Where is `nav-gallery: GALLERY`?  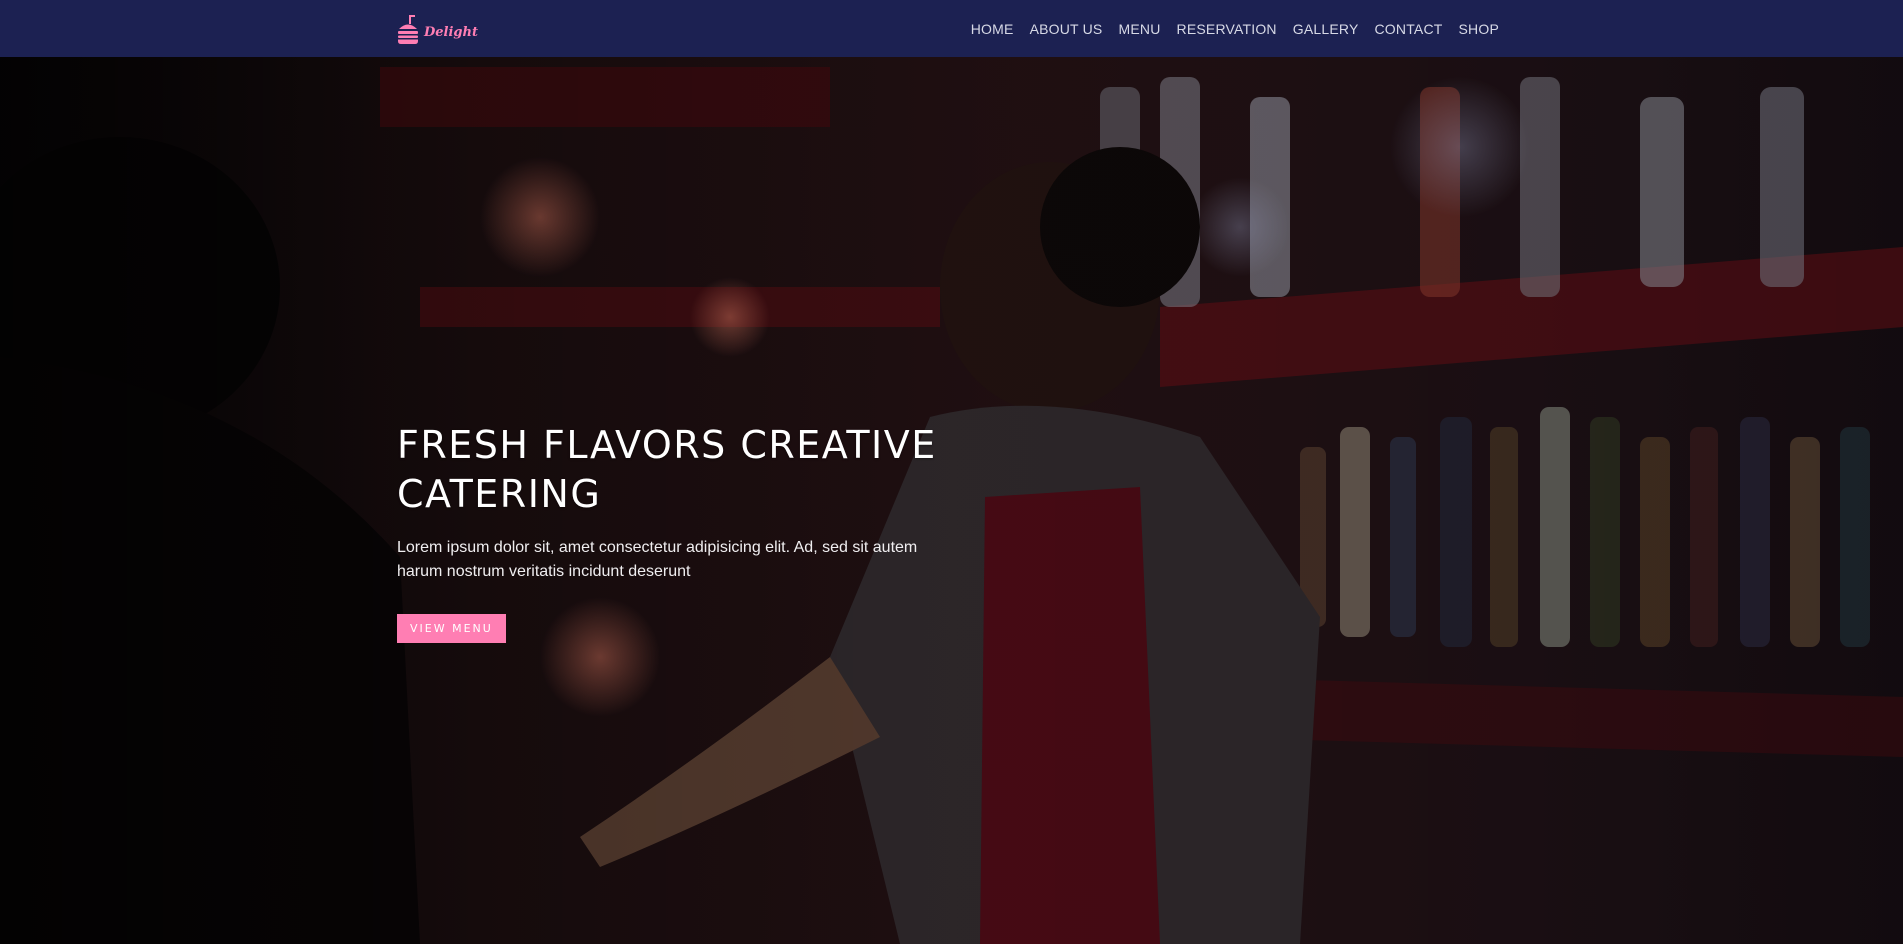
nav-gallery: GALLERY is located at coordinates (1326, 29).